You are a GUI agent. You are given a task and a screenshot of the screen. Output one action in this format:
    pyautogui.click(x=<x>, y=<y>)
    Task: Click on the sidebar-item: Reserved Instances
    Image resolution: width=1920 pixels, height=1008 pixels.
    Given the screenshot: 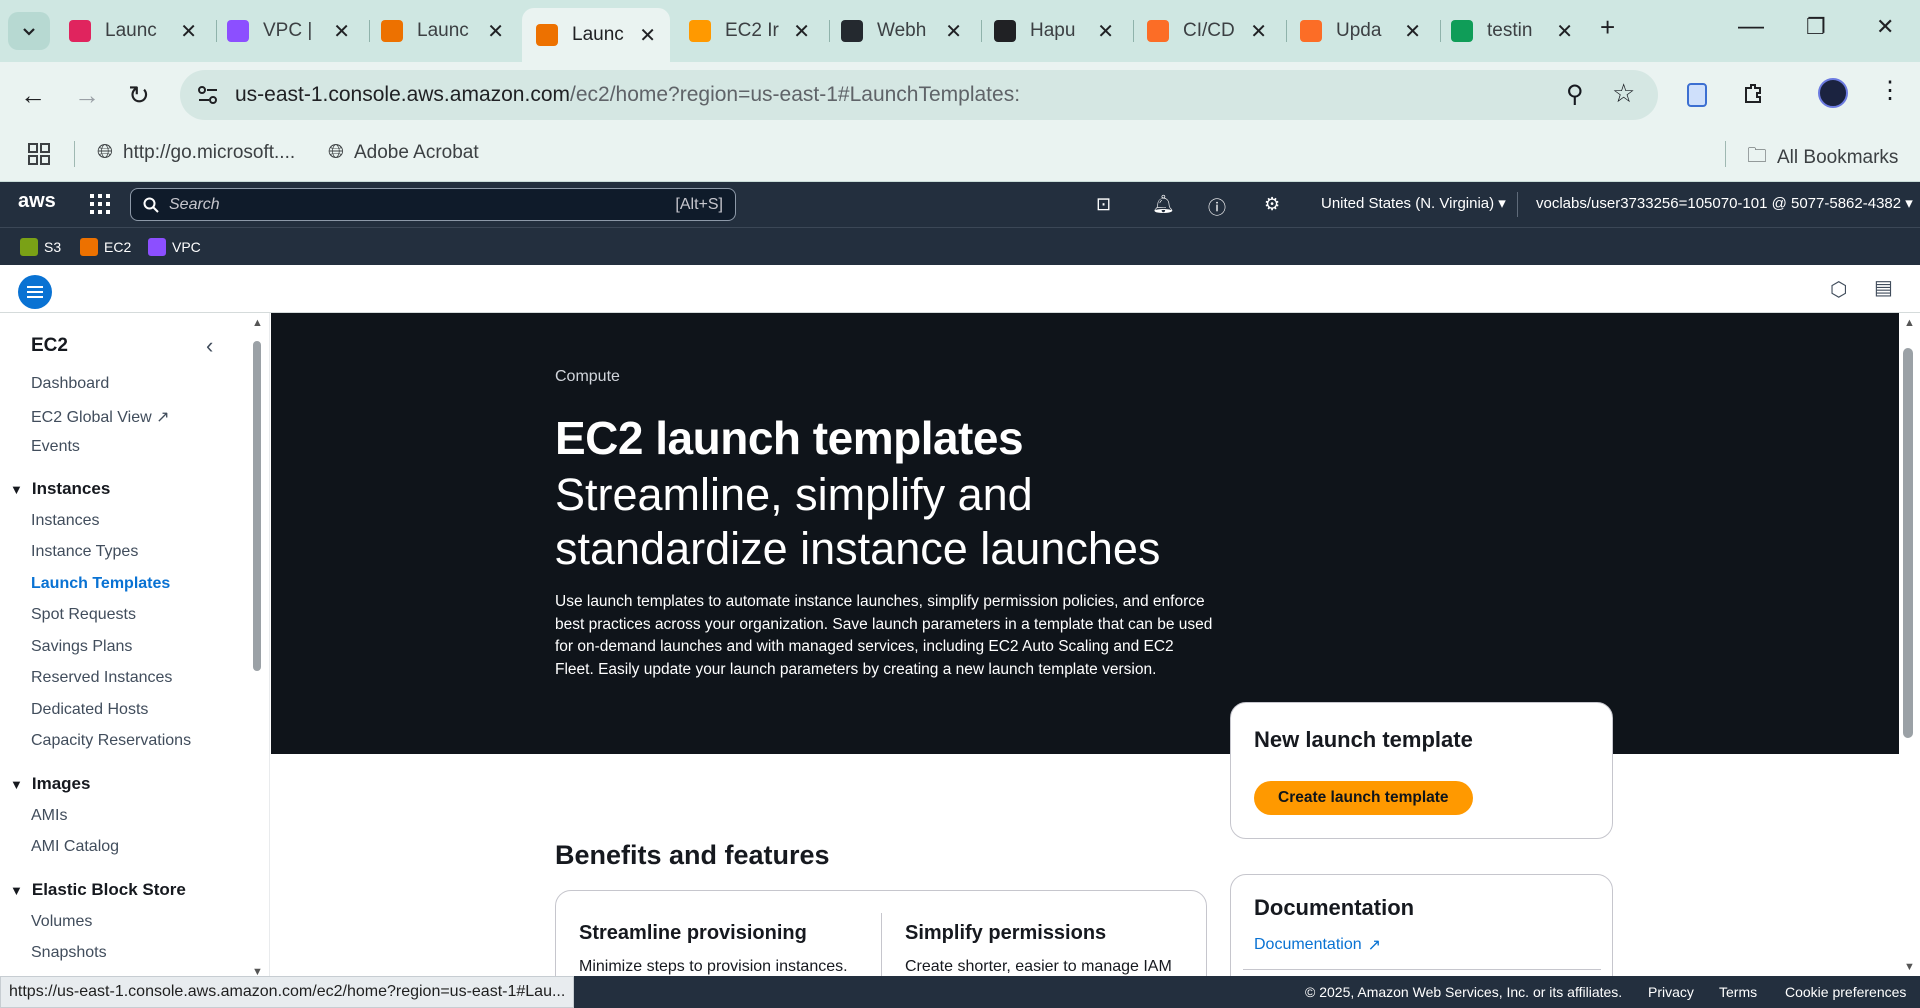 What is the action you would take?
    pyautogui.click(x=101, y=678)
    